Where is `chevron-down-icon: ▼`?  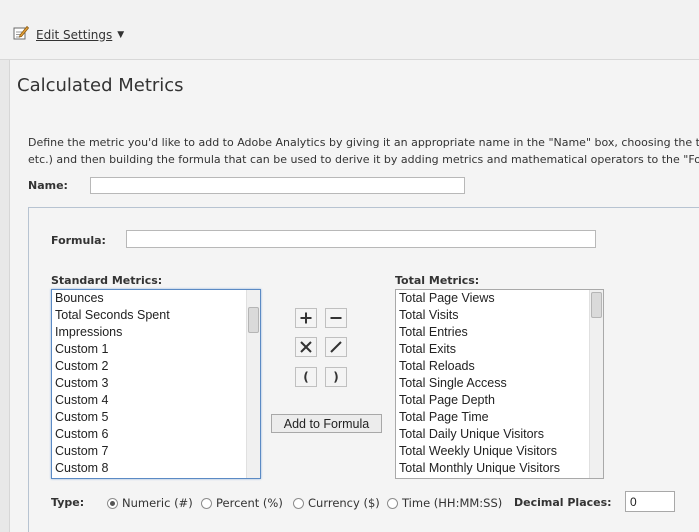 chevron-down-icon: ▼ is located at coordinates (120, 35).